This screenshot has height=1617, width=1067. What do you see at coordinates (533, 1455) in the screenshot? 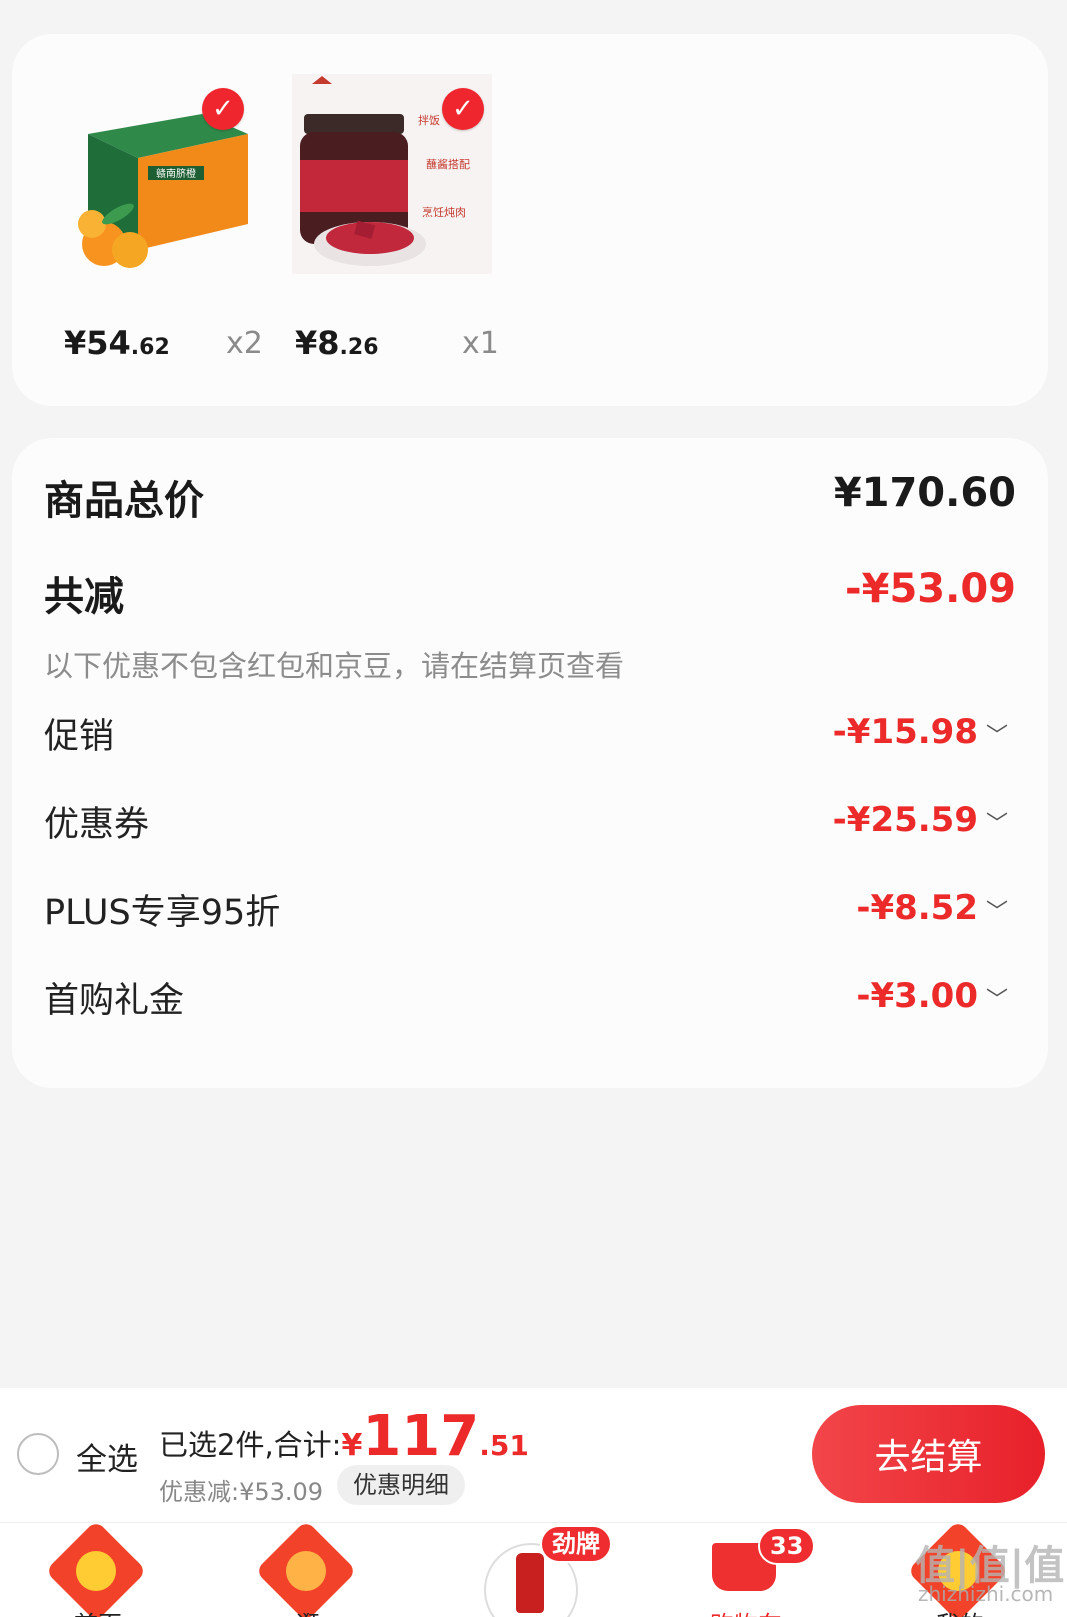
I see `checkout-bar: 全选 已选2件,合计:¥117.51 优惠减:¥53.09 优惠明细 去结算` at bounding box center [533, 1455].